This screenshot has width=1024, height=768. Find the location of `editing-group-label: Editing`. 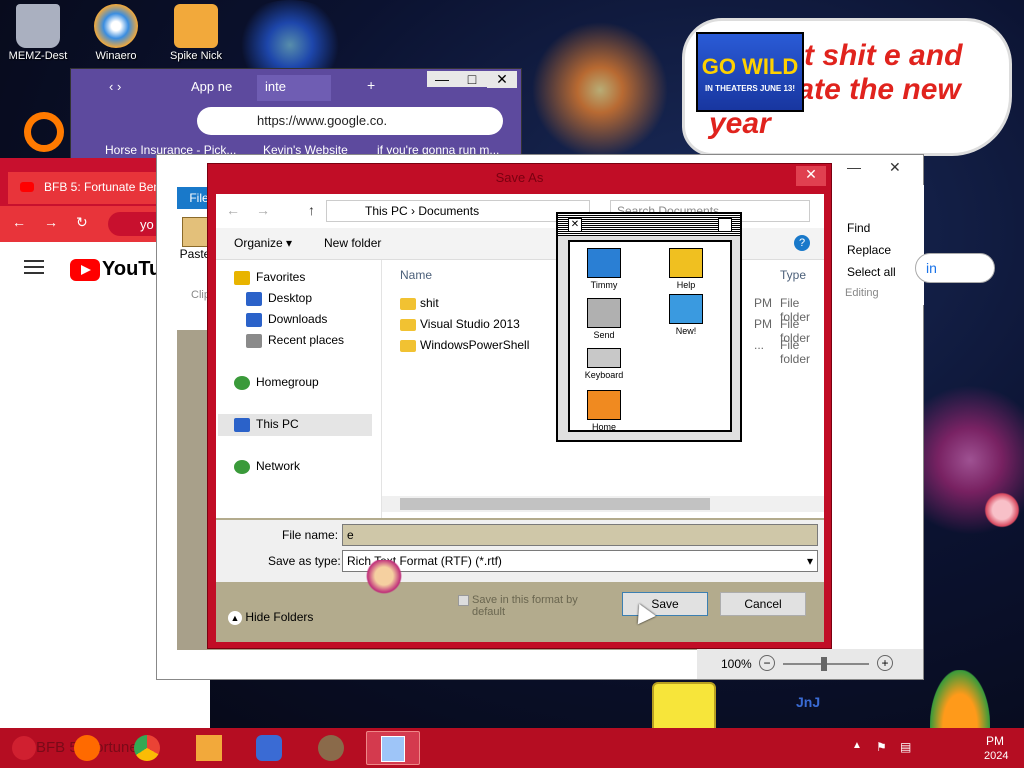

editing-group-label: Editing is located at coordinates (862, 293).